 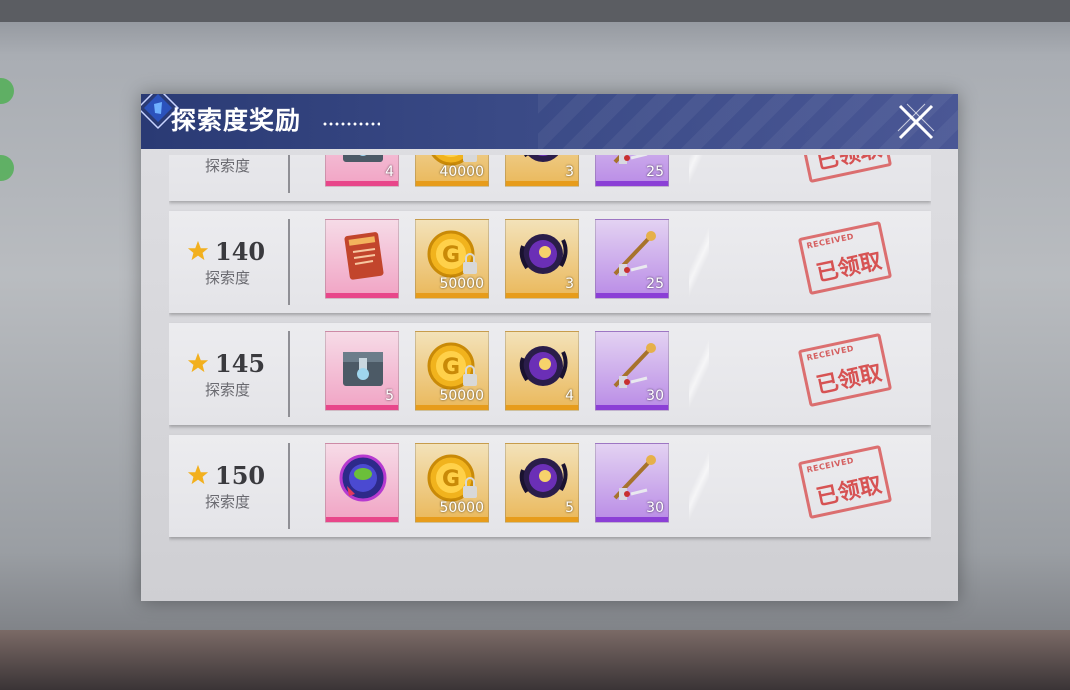 What do you see at coordinates (389, 172) in the screenshot?
I see `item-quantity: 4` at bounding box center [389, 172].